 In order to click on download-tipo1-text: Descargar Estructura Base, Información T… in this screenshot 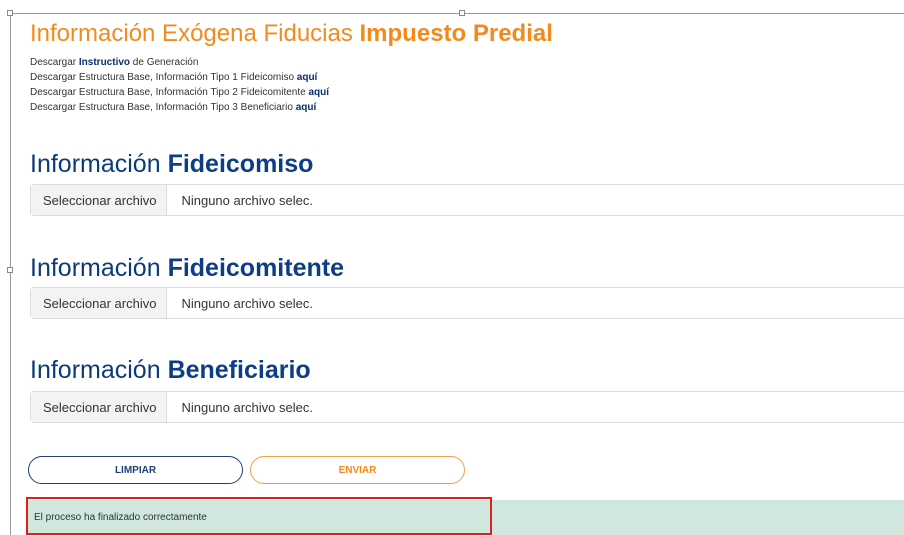, I will do `click(163, 77)`.